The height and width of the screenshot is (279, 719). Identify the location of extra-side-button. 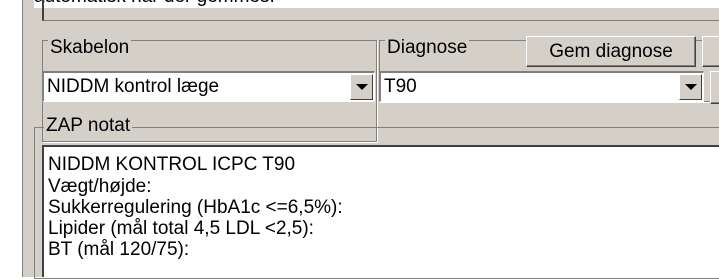
(714, 87).